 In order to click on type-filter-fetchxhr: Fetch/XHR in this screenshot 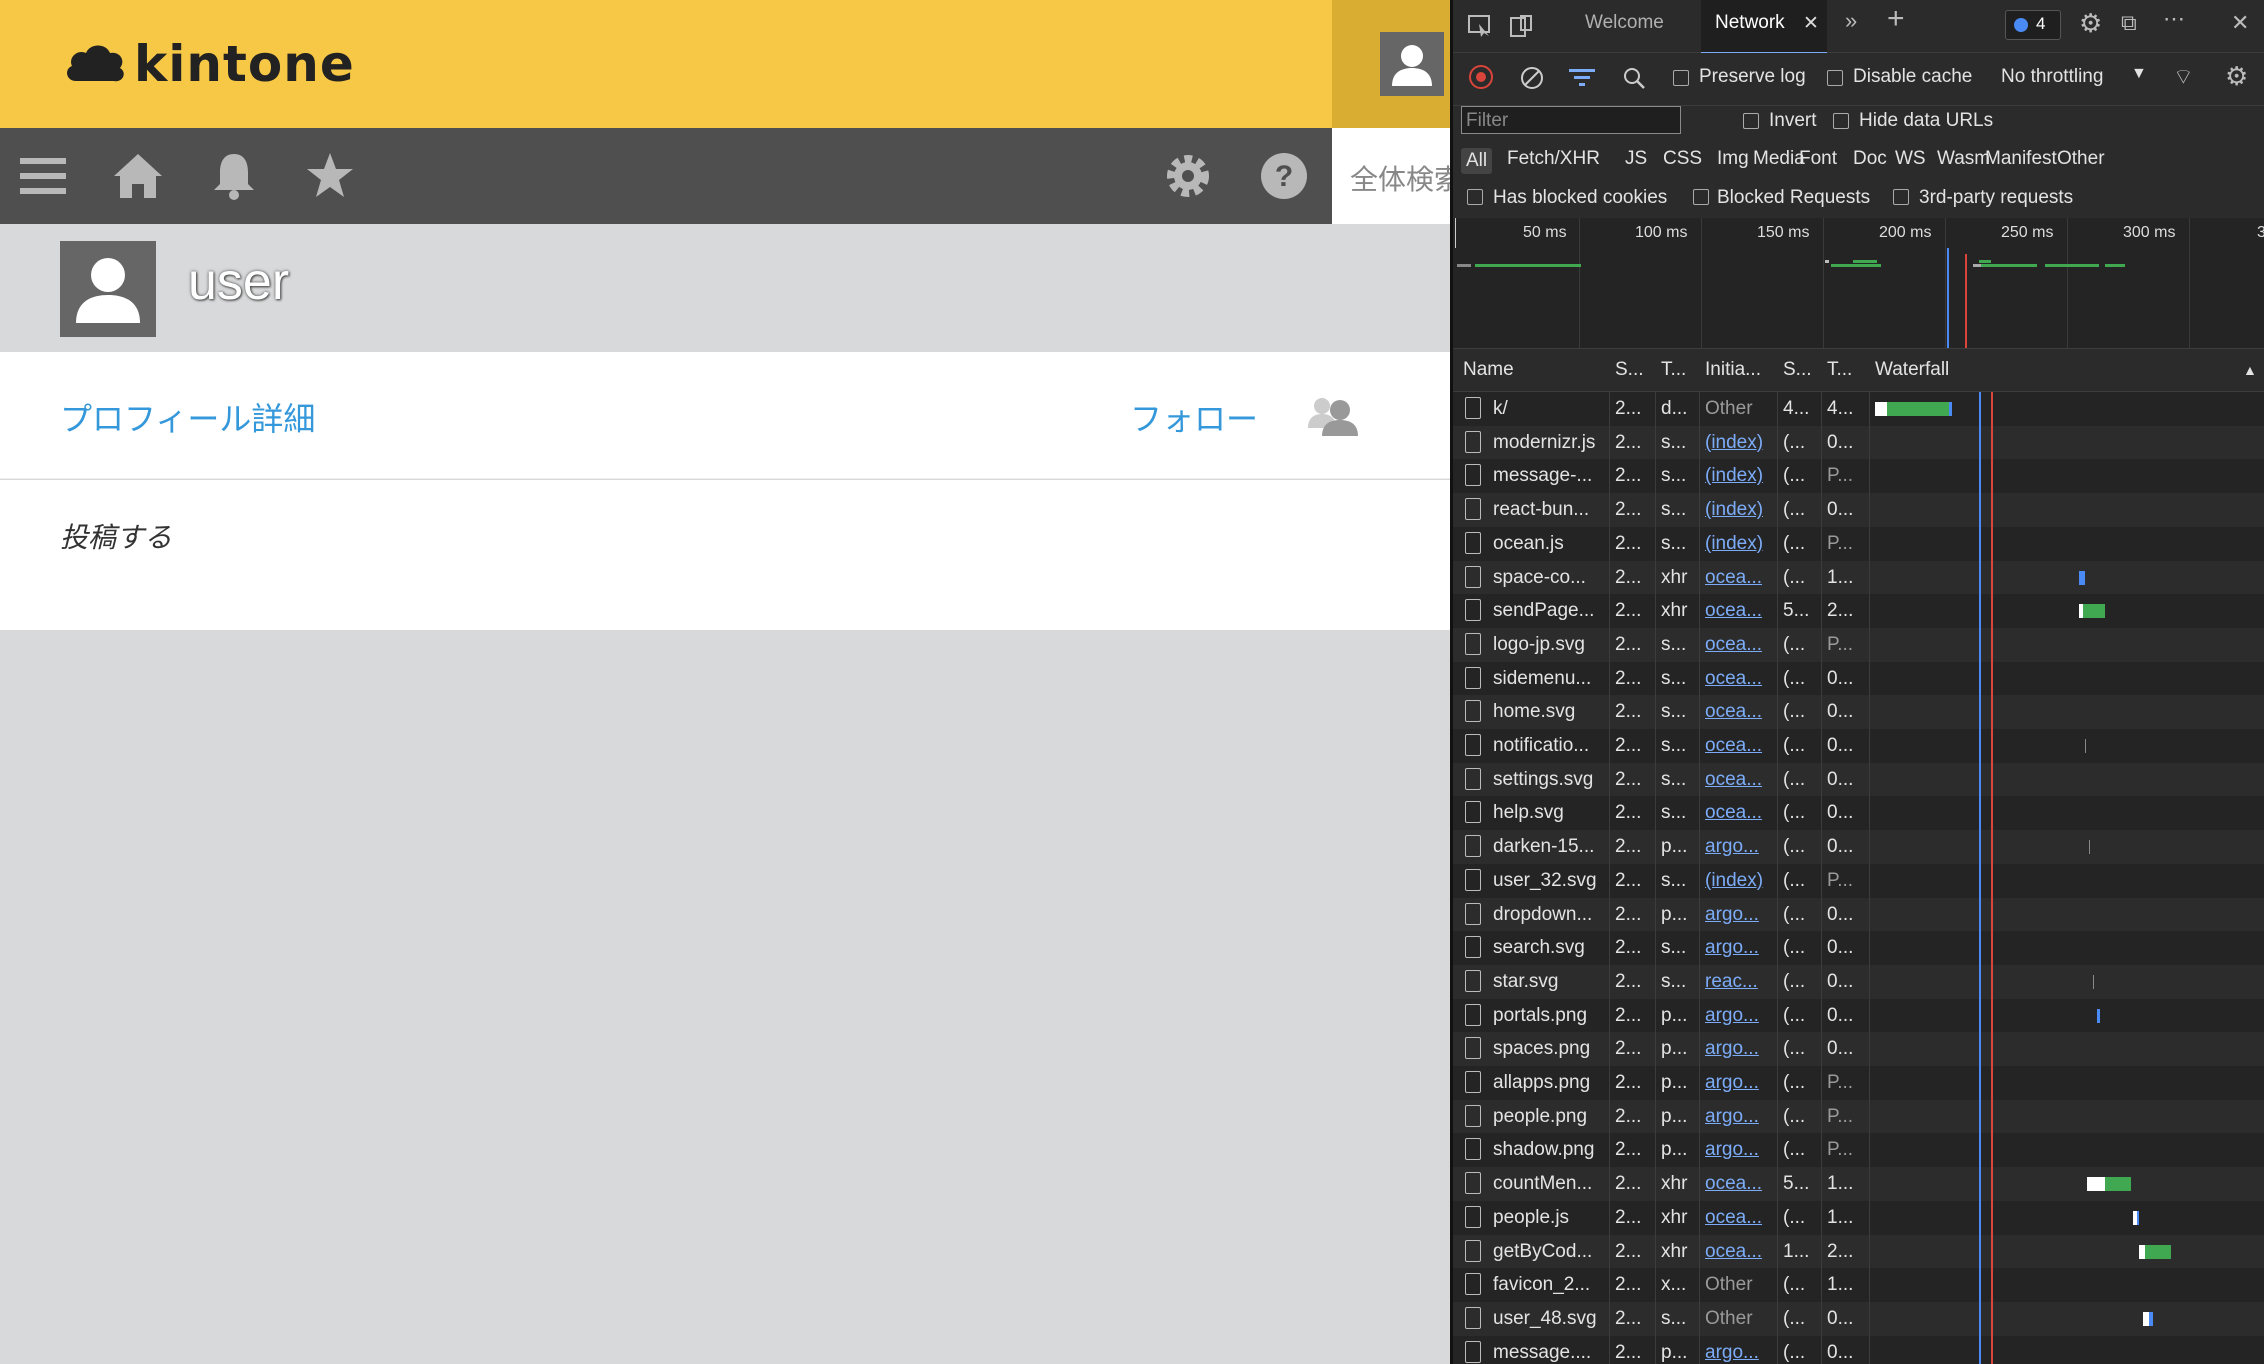, I will do `click(1553, 159)`.